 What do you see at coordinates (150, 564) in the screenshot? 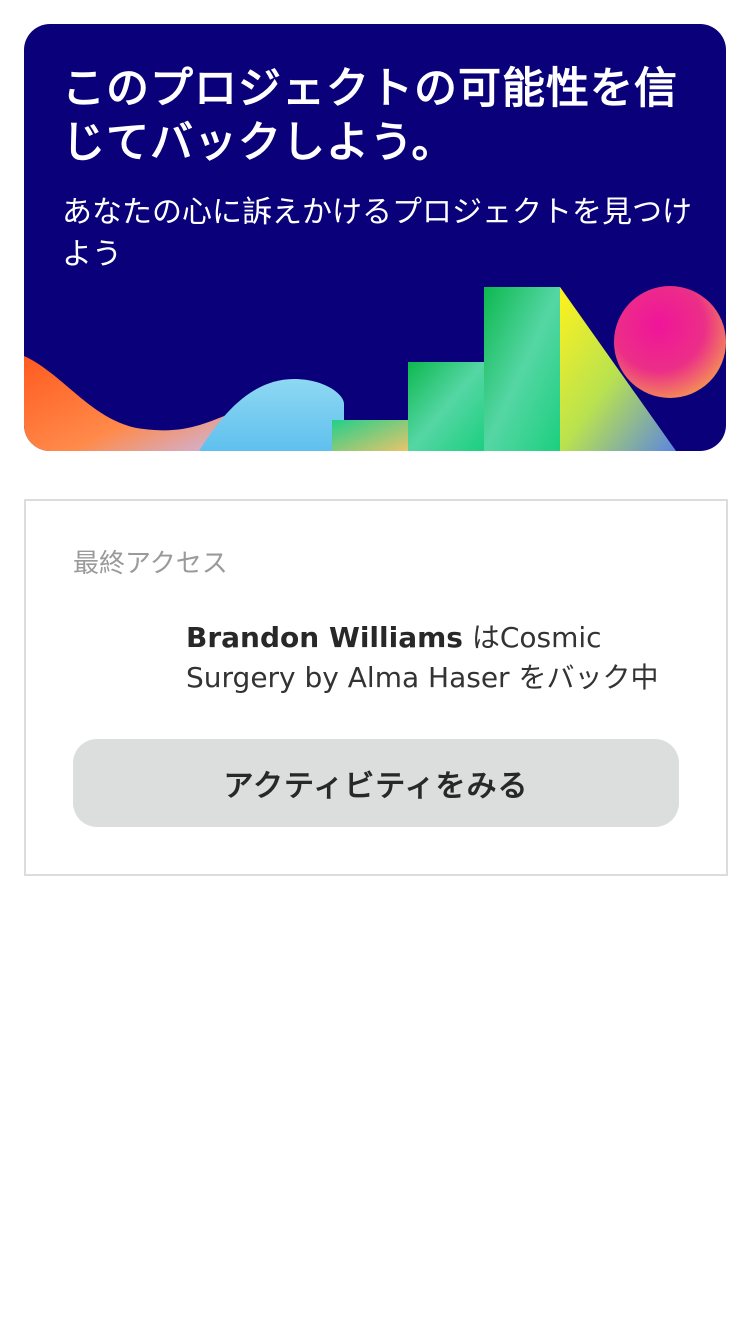
I see `last-access-label: 最終アクセス` at bounding box center [150, 564].